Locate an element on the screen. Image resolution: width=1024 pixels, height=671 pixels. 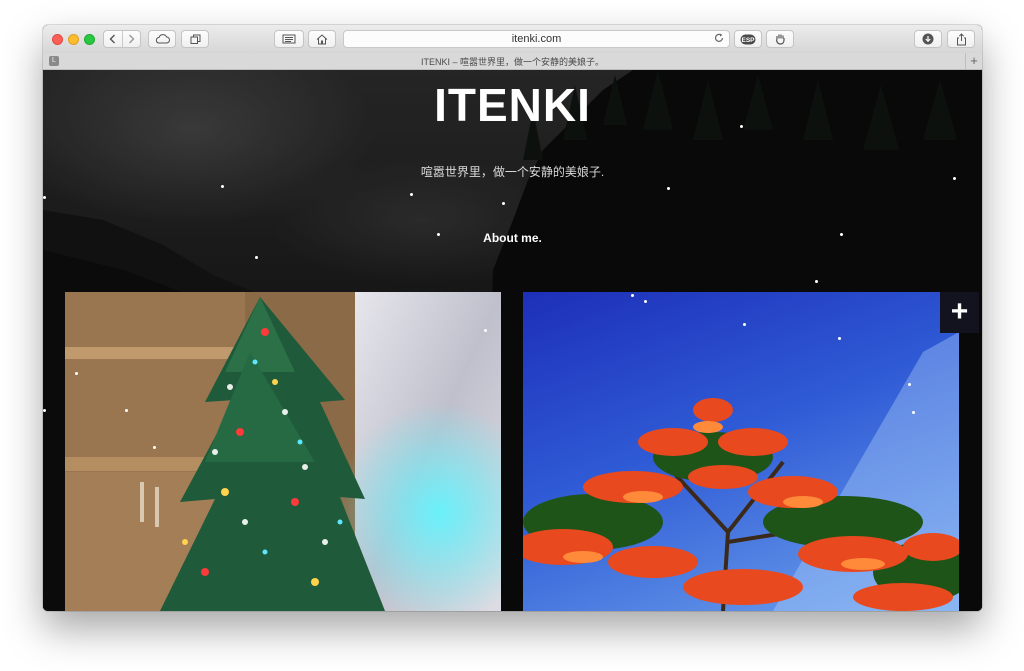
address-bar: itenki.com is located at coordinates (536, 39).